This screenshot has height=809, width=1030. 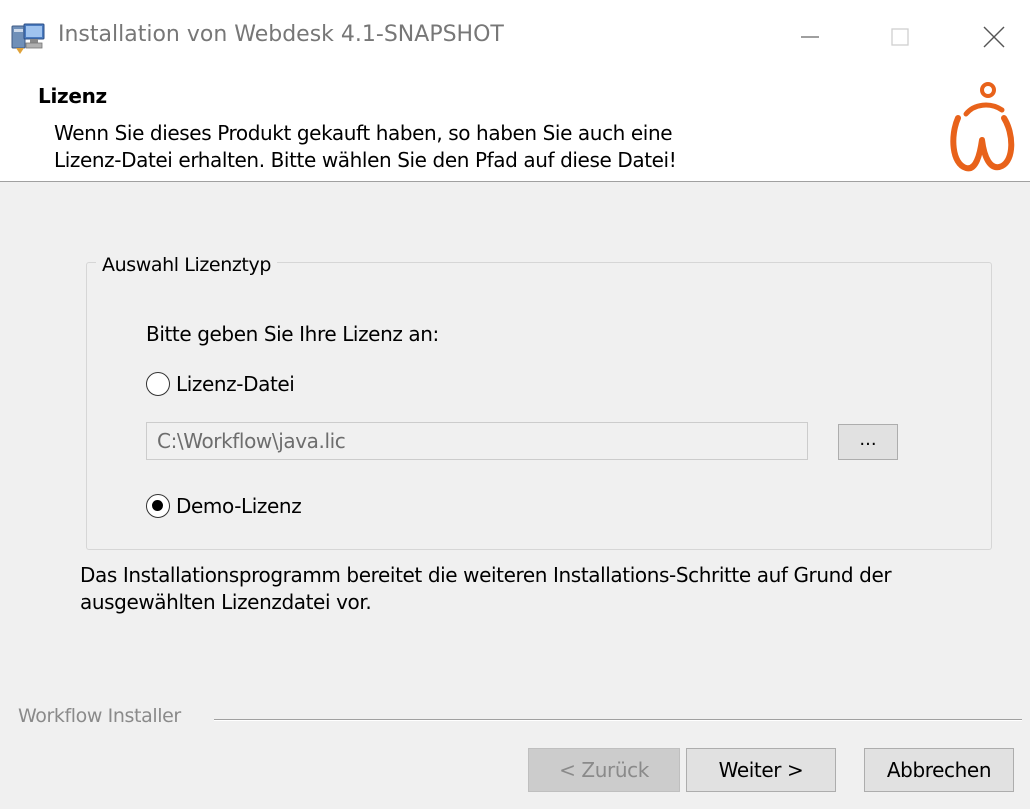 I want to click on minimize-icon, so click(x=810, y=37).